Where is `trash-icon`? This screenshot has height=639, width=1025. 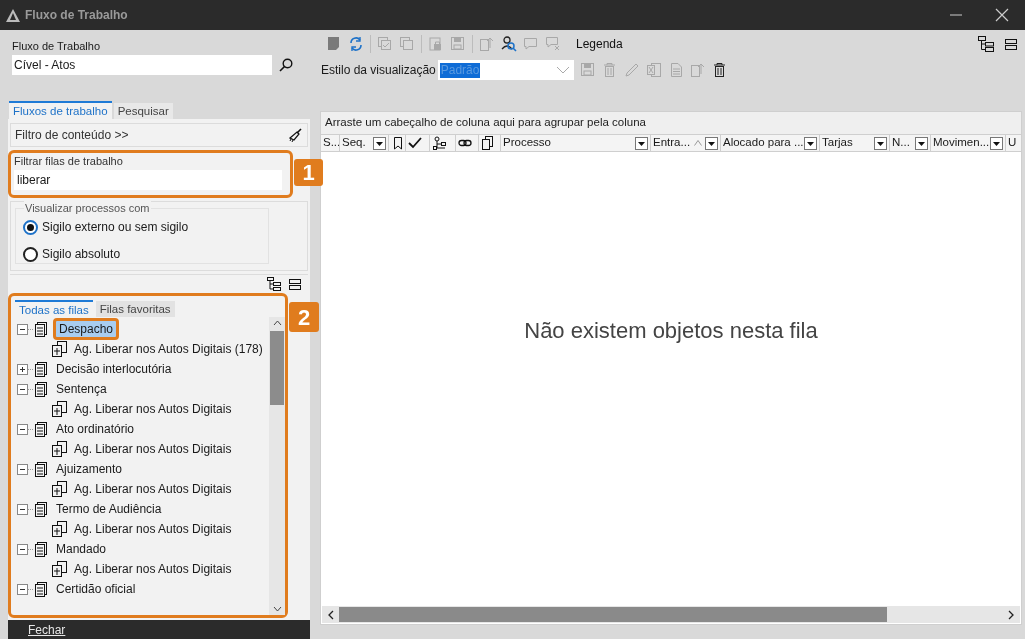
trash-icon is located at coordinates (719, 70).